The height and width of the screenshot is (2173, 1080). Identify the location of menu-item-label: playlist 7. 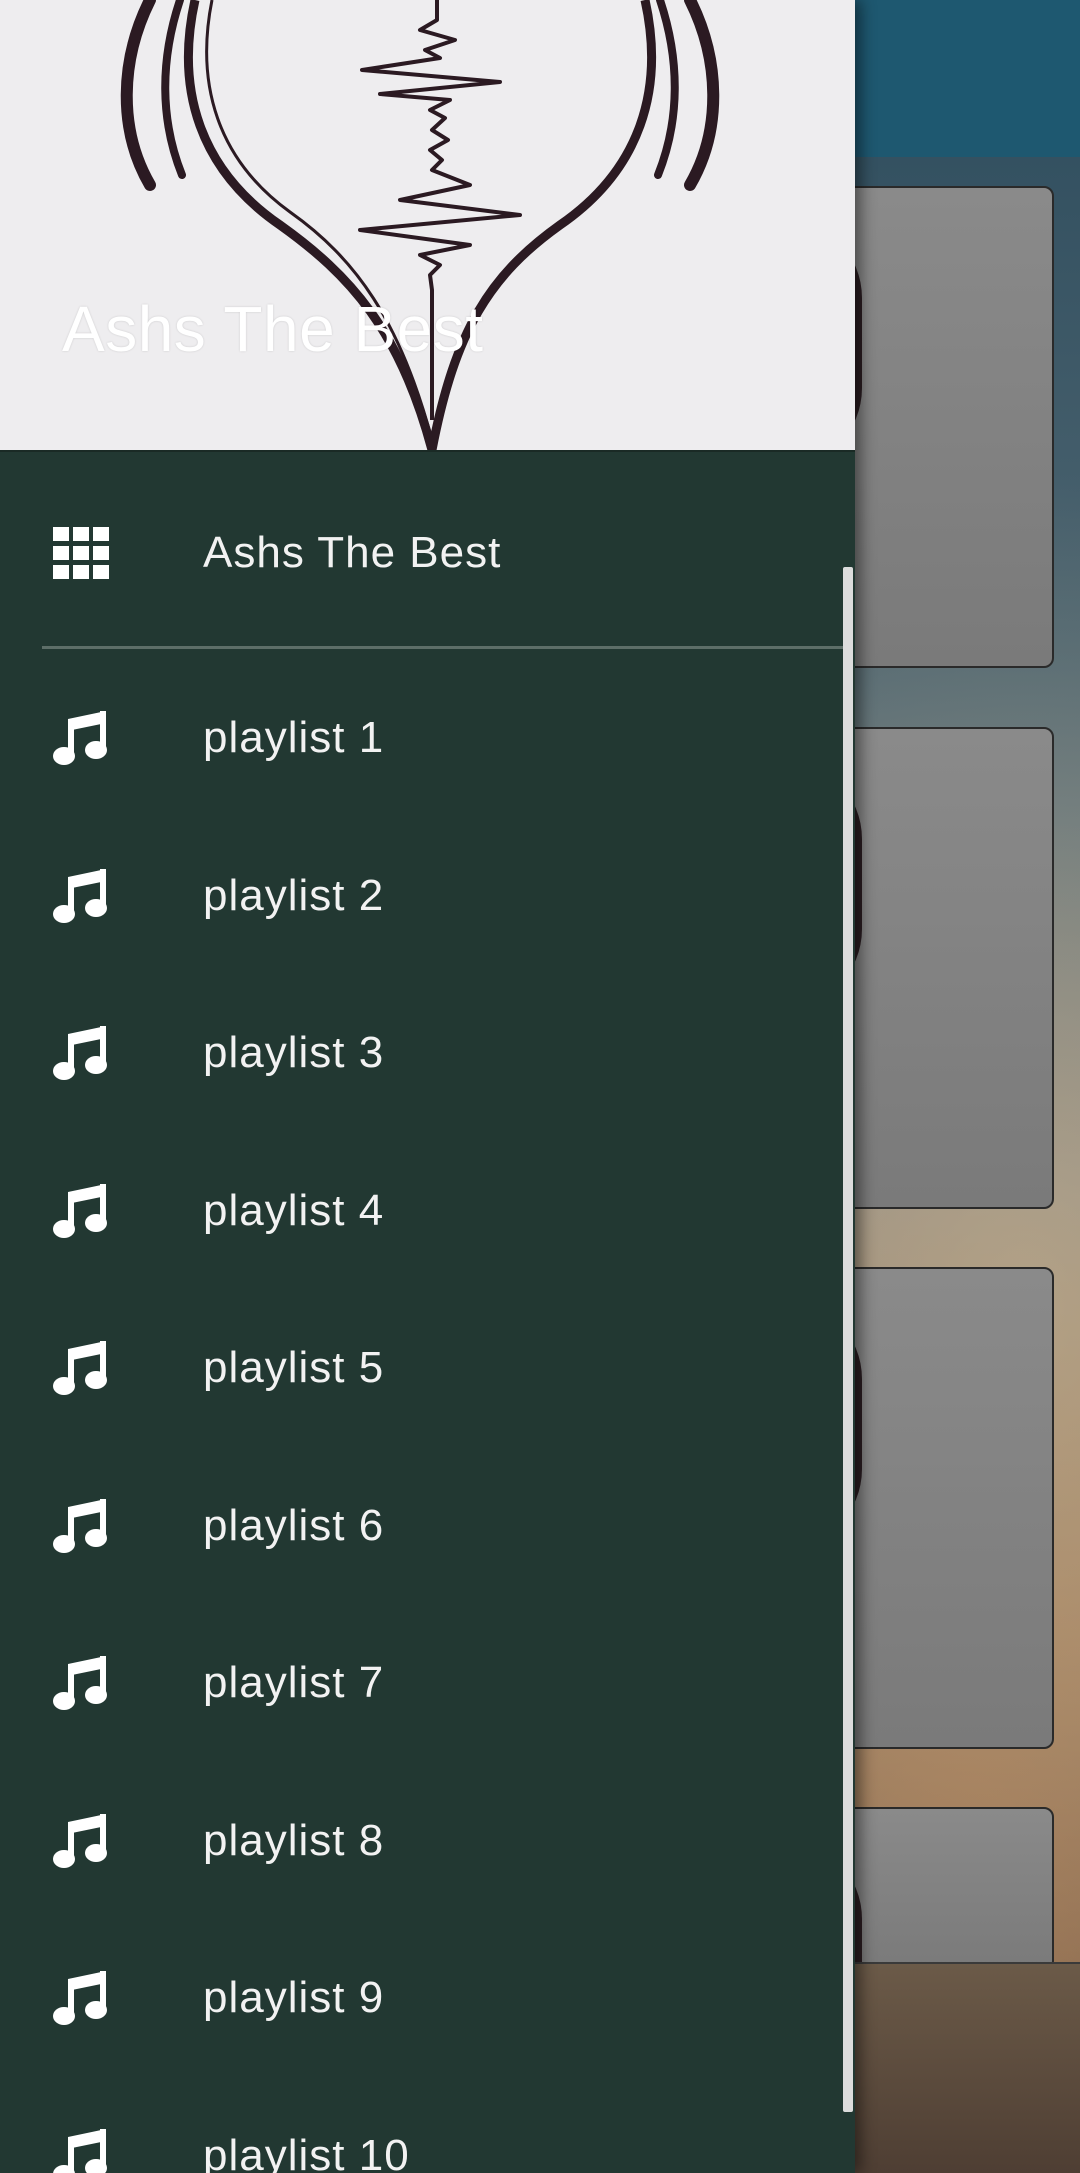
(294, 1682).